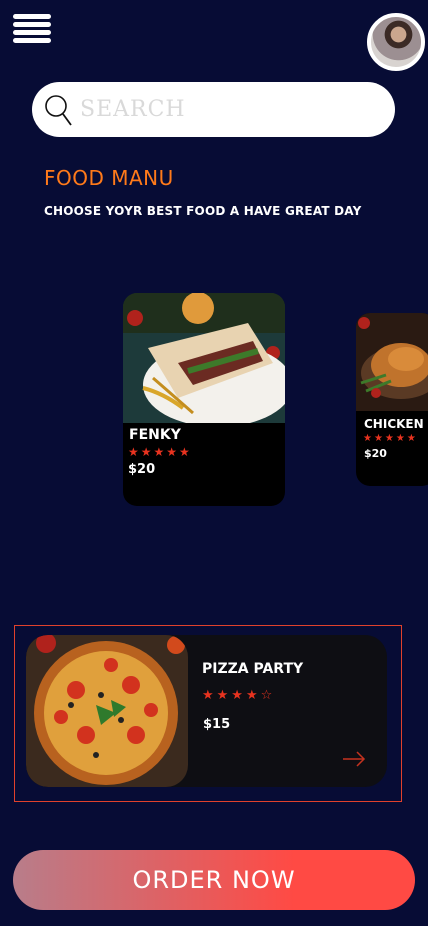  I want to click on featured-food-price: $15, so click(217, 724).